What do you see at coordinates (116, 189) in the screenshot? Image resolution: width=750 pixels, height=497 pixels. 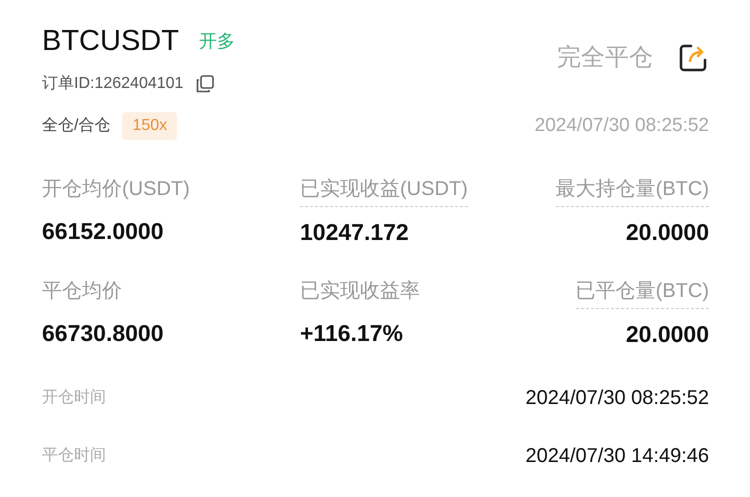 I see `metric-label: 开仓均价(USDT)` at bounding box center [116, 189].